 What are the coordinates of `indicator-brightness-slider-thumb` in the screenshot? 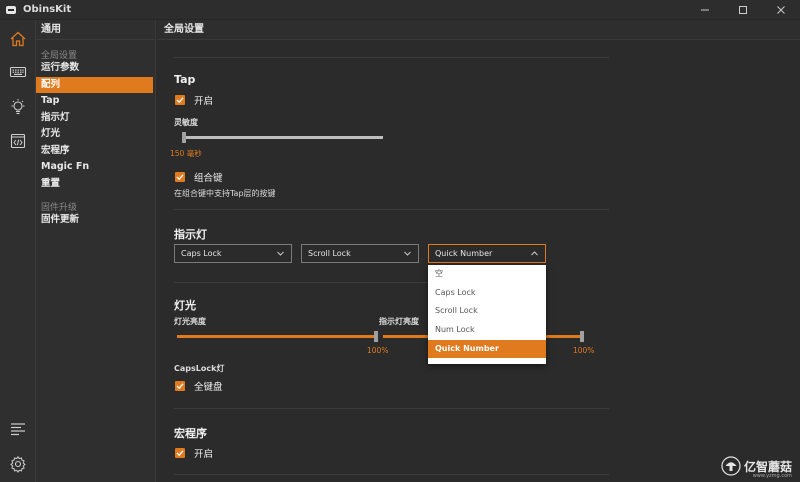 It's located at (582, 336).